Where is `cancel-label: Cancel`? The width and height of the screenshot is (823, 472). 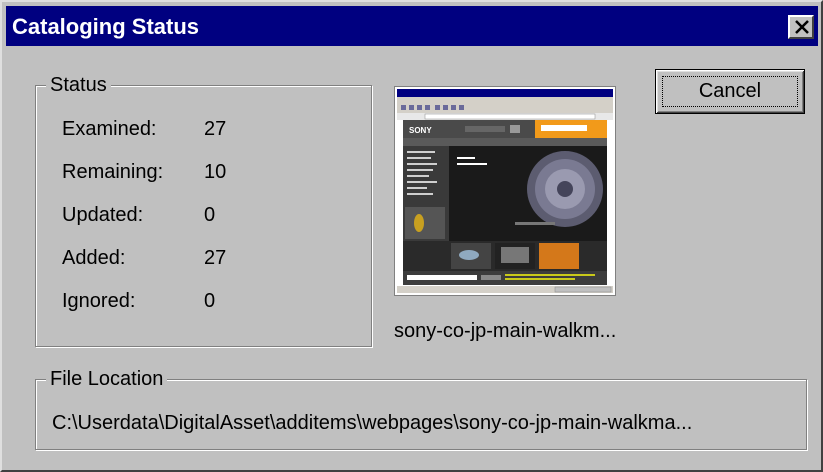 cancel-label: Cancel is located at coordinates (730, 91).